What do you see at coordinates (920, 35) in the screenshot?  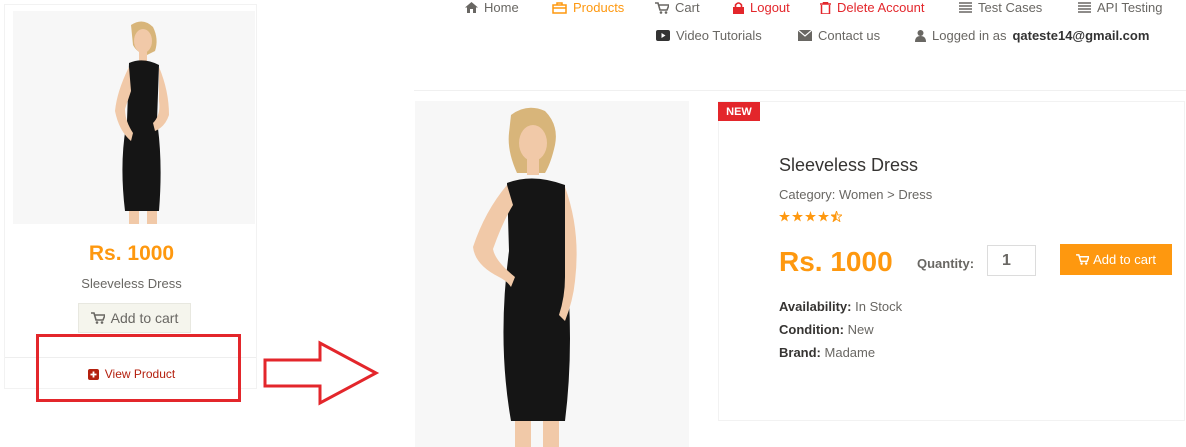 I see `user-icon` at bounding box center [920, 35].